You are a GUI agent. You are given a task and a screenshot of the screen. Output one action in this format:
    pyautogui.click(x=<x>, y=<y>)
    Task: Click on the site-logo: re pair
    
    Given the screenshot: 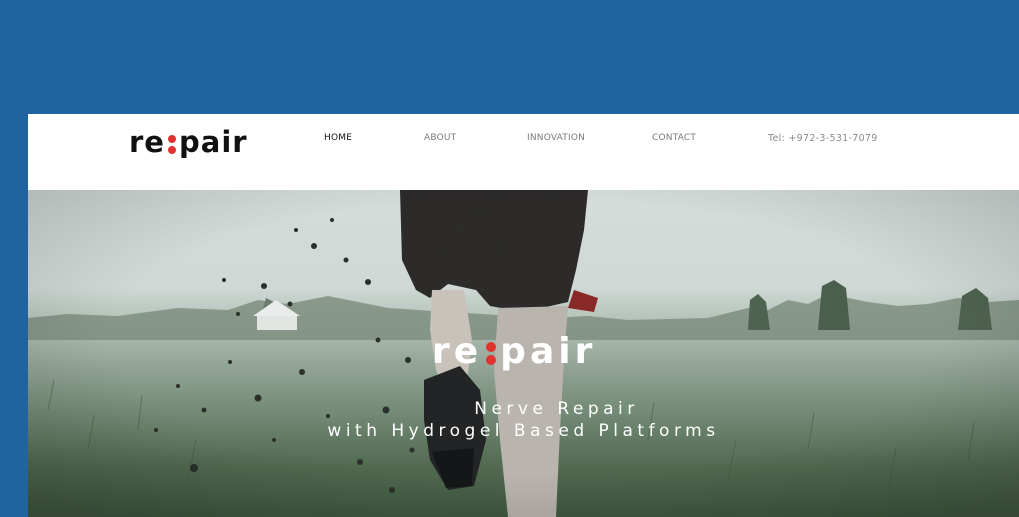 What is the action you would take?
    pyautogui.click(x=188, y=142)
    